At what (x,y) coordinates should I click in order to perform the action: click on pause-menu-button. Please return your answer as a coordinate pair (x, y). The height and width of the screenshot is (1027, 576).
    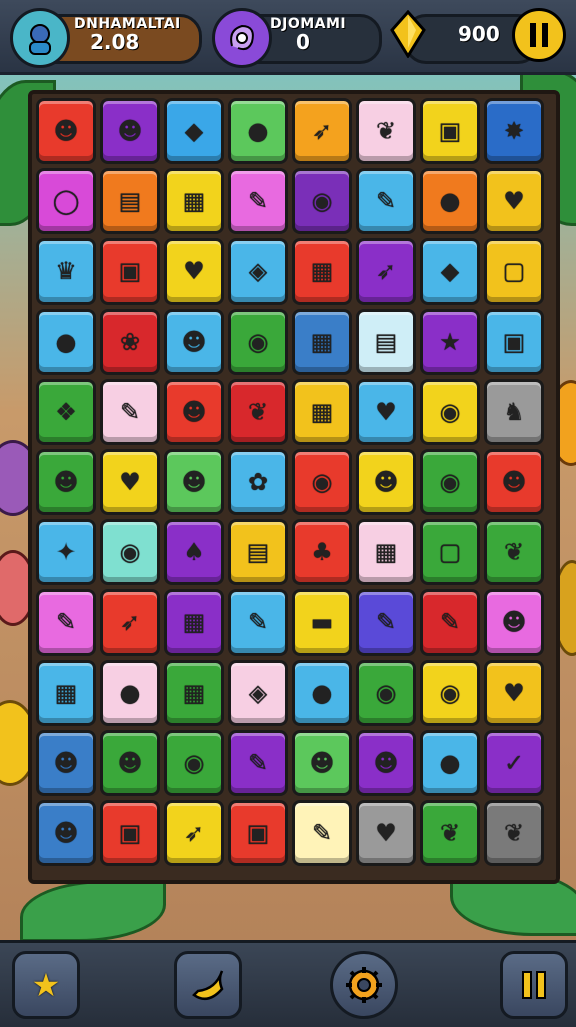
    Looking at the image, I should click on (534, 985).